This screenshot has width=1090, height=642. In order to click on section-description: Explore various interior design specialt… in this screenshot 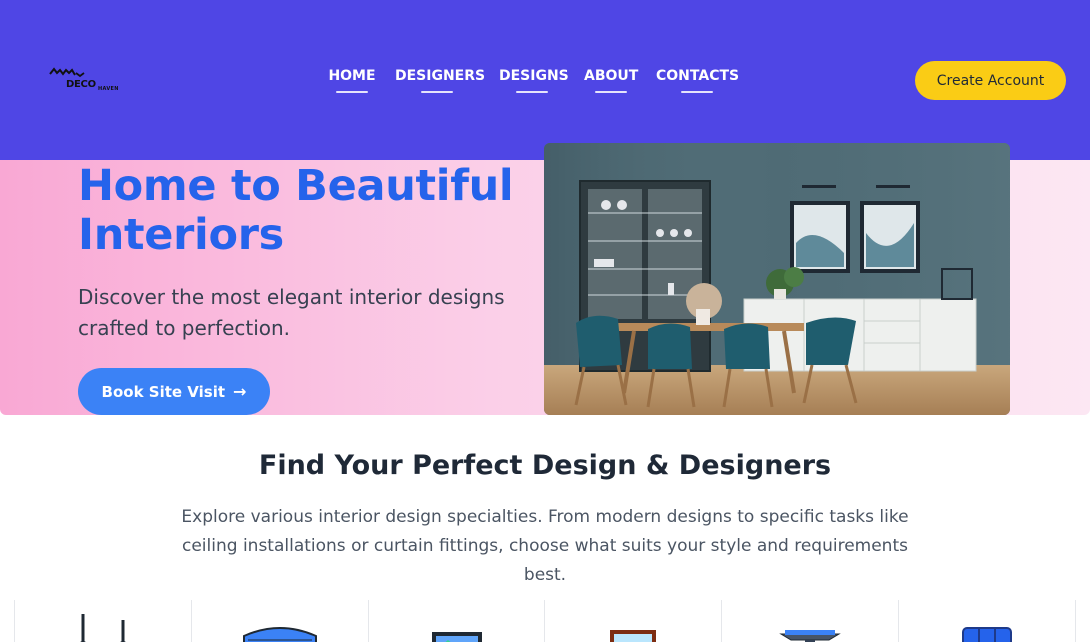, I will do `click(545, 546)`.